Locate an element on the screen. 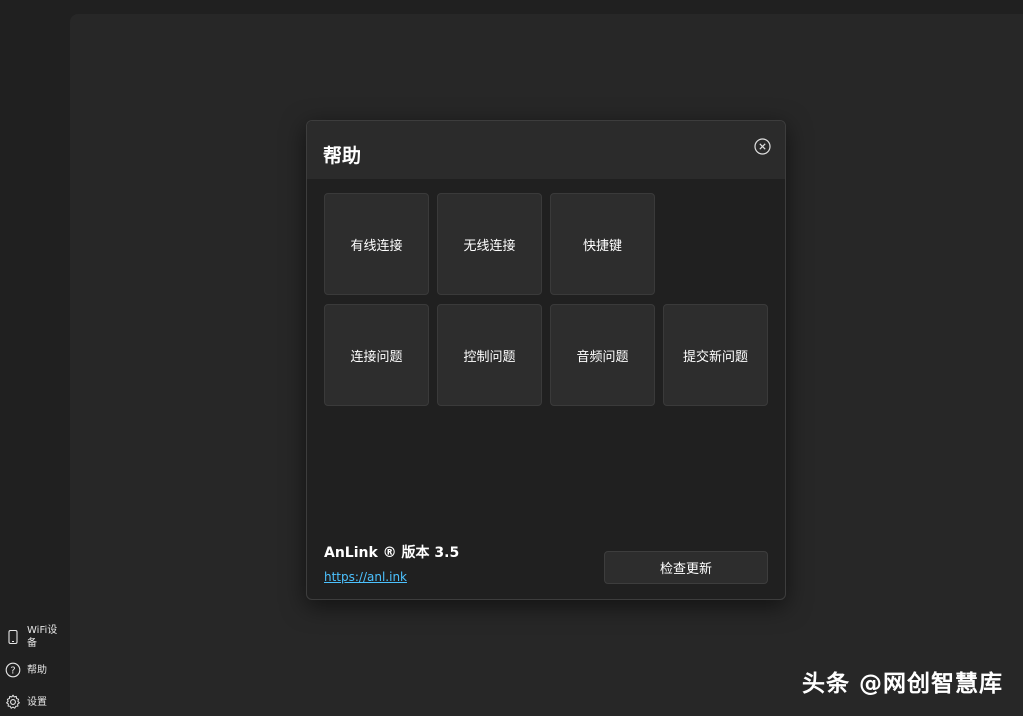  sidebar-item-help: ? 帮助 is located at coordinates (36, 670).